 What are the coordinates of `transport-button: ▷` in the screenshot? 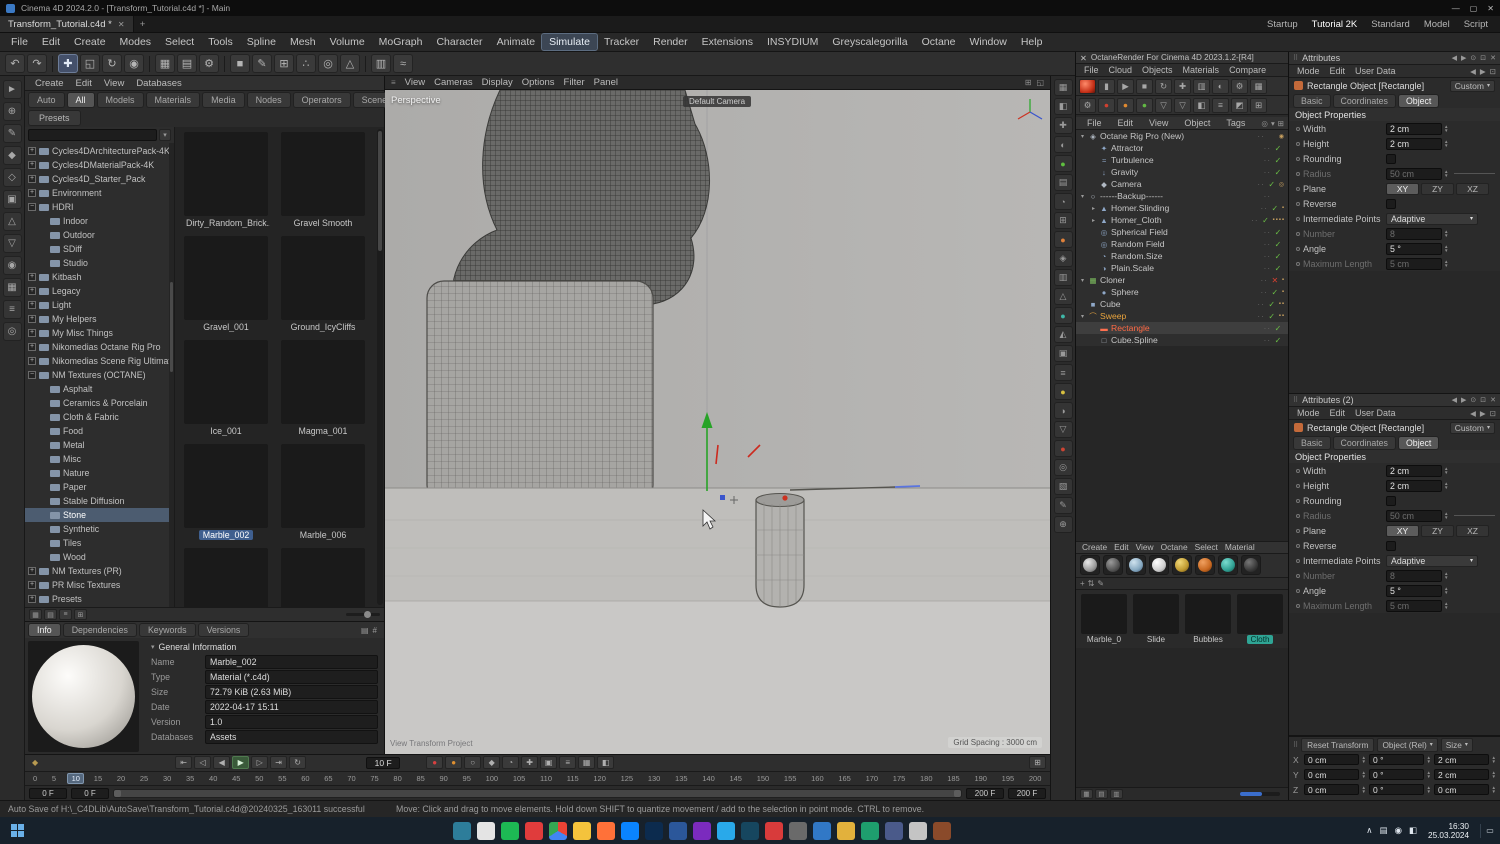 It's located at (260, 763).